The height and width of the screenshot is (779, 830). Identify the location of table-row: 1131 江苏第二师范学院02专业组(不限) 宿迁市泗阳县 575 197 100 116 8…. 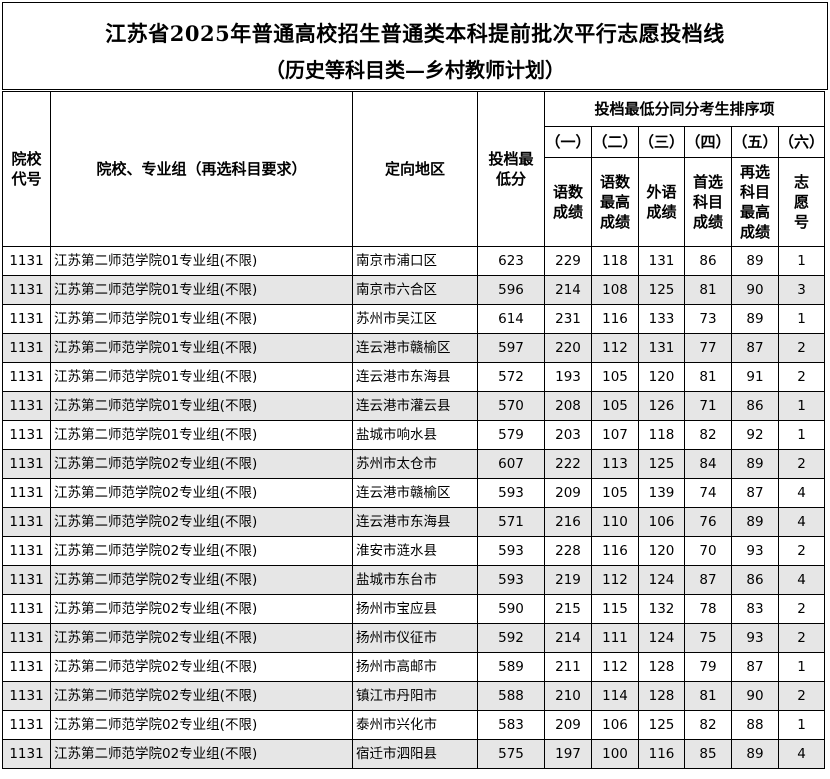
(414, 754).